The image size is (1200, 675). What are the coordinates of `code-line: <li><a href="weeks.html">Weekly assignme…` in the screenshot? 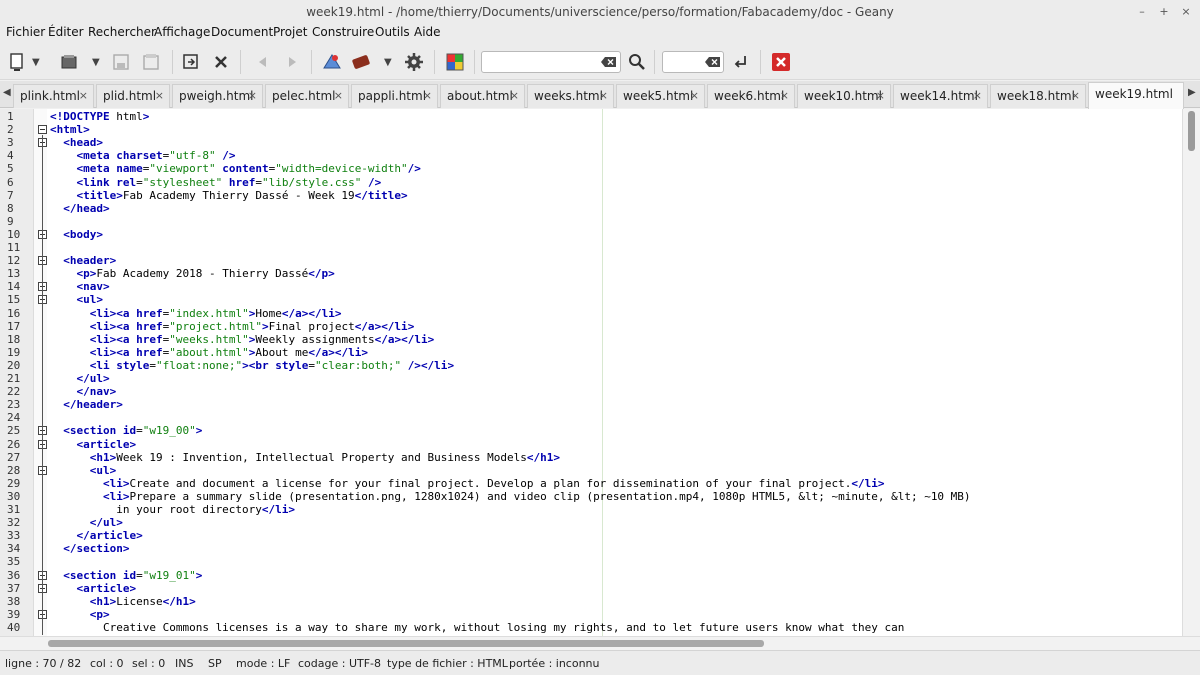 It's located at (262, 339).